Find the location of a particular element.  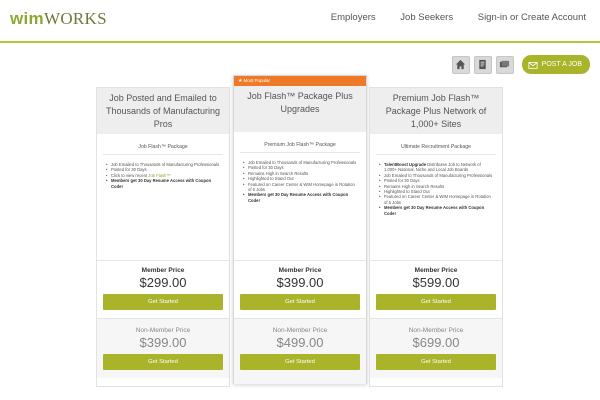

nonmember-price-section: Non-Member Price $399.00 Get Started is located at coordinates (163, 348).